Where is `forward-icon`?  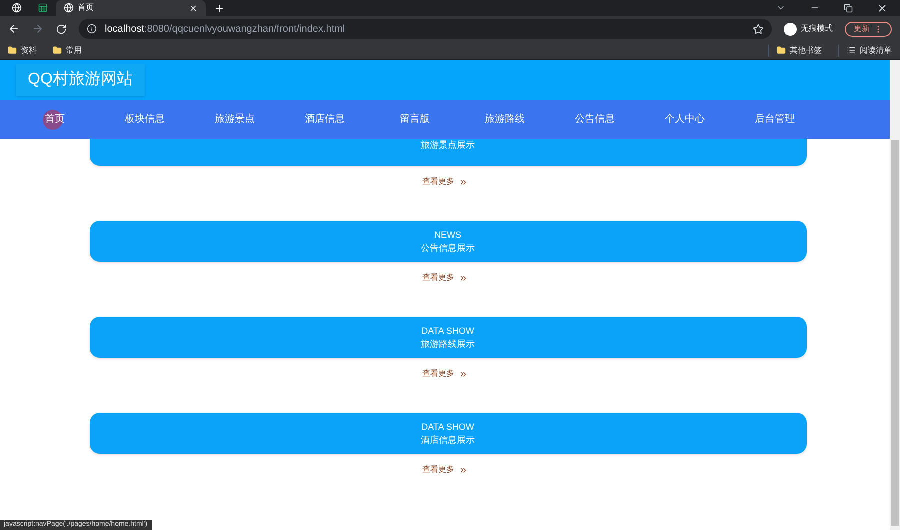 forward-icon is located at coordinates (38, 29).